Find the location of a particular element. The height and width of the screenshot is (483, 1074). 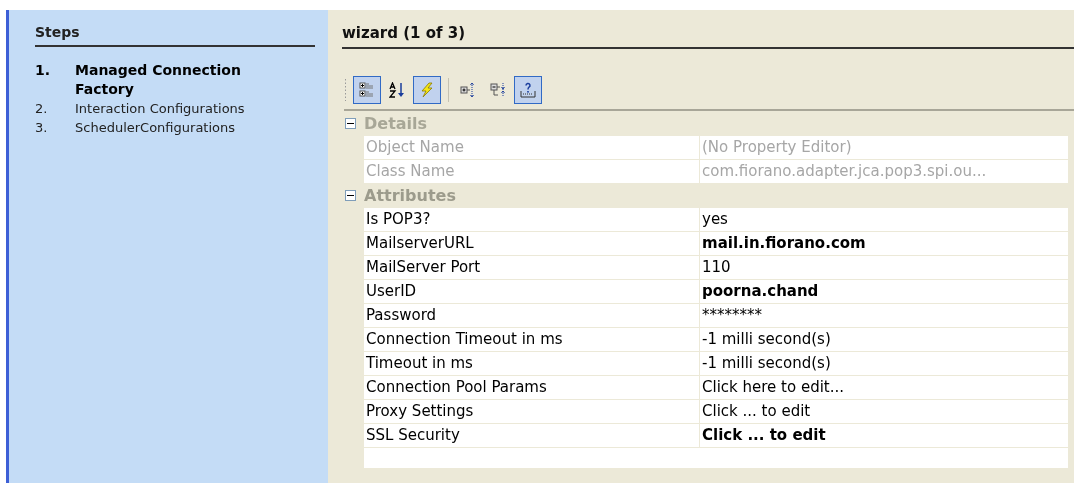

property-name: MailserverURL is located at coordinates (532, 243).